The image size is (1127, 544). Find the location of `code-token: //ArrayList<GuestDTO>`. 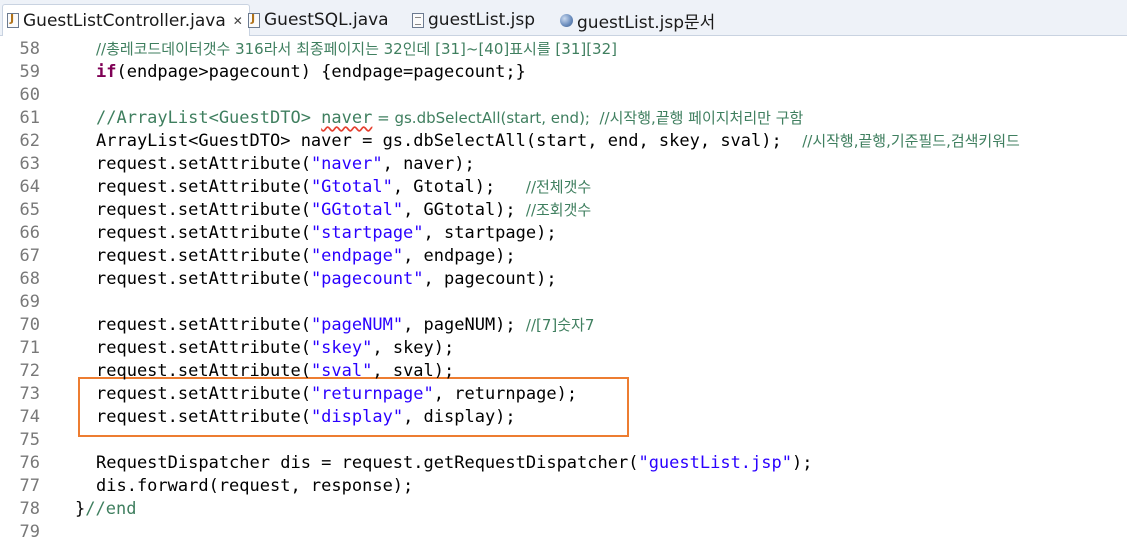

code-token: //ArrayList<GuestDTO> is located at coordinates (209, 118).